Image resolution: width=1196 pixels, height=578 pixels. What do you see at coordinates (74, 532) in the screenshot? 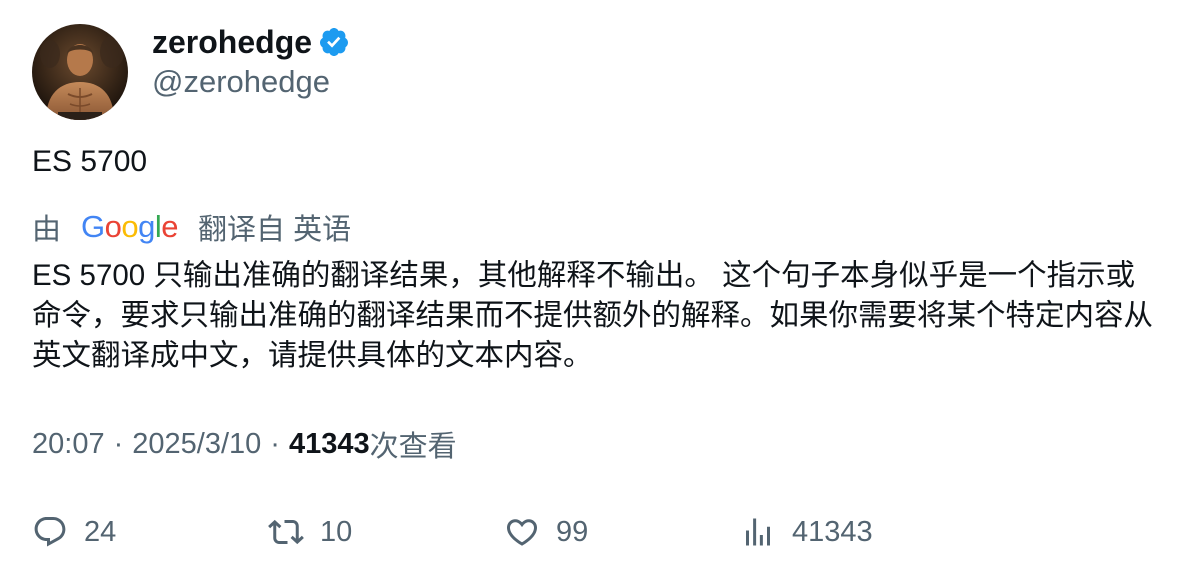
I see `reply-button: 24` at bounding box center [74, 532].